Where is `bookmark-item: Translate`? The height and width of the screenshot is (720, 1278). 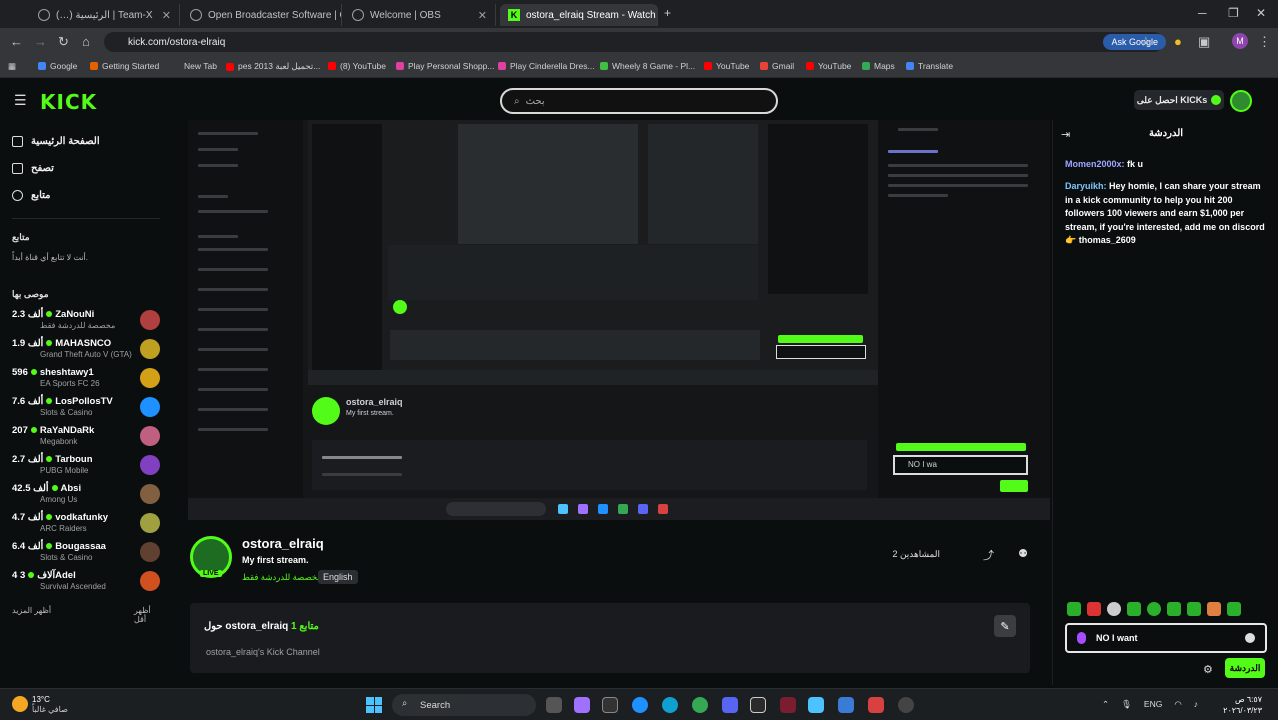 bookmark-item: Translate is located at coordinates (929, 66).